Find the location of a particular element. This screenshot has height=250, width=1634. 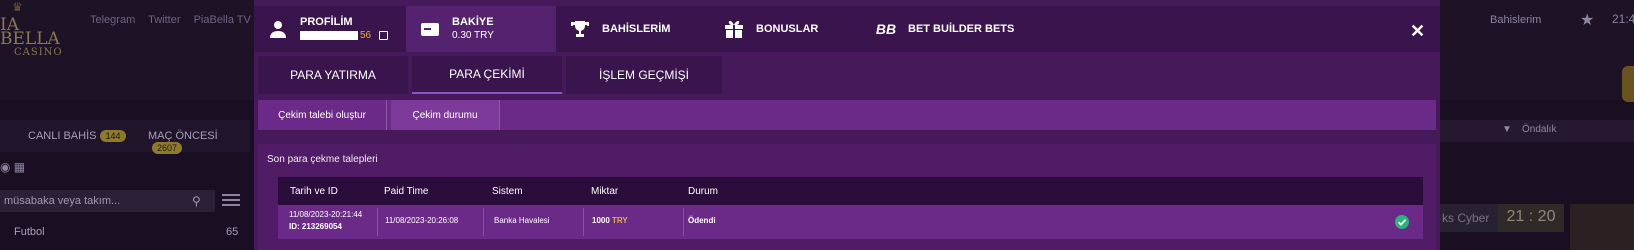

tab-withdraw: PARA ÇEKİMİ is located at coordinates (487, 75).